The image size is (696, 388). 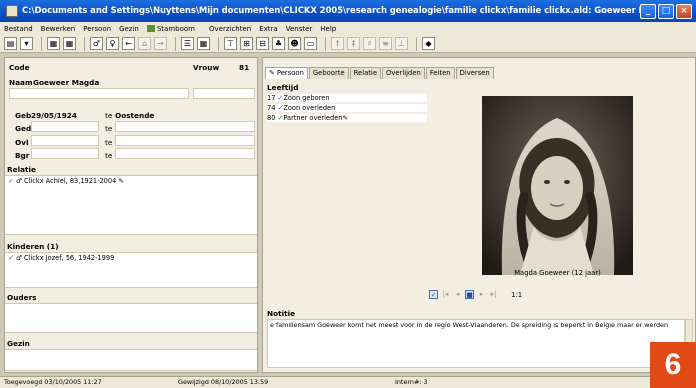 What do you see at coordinates (129, 29) in the screenshot?
I see `menu-gezin: Gezin` at bounding box center [129, 29].